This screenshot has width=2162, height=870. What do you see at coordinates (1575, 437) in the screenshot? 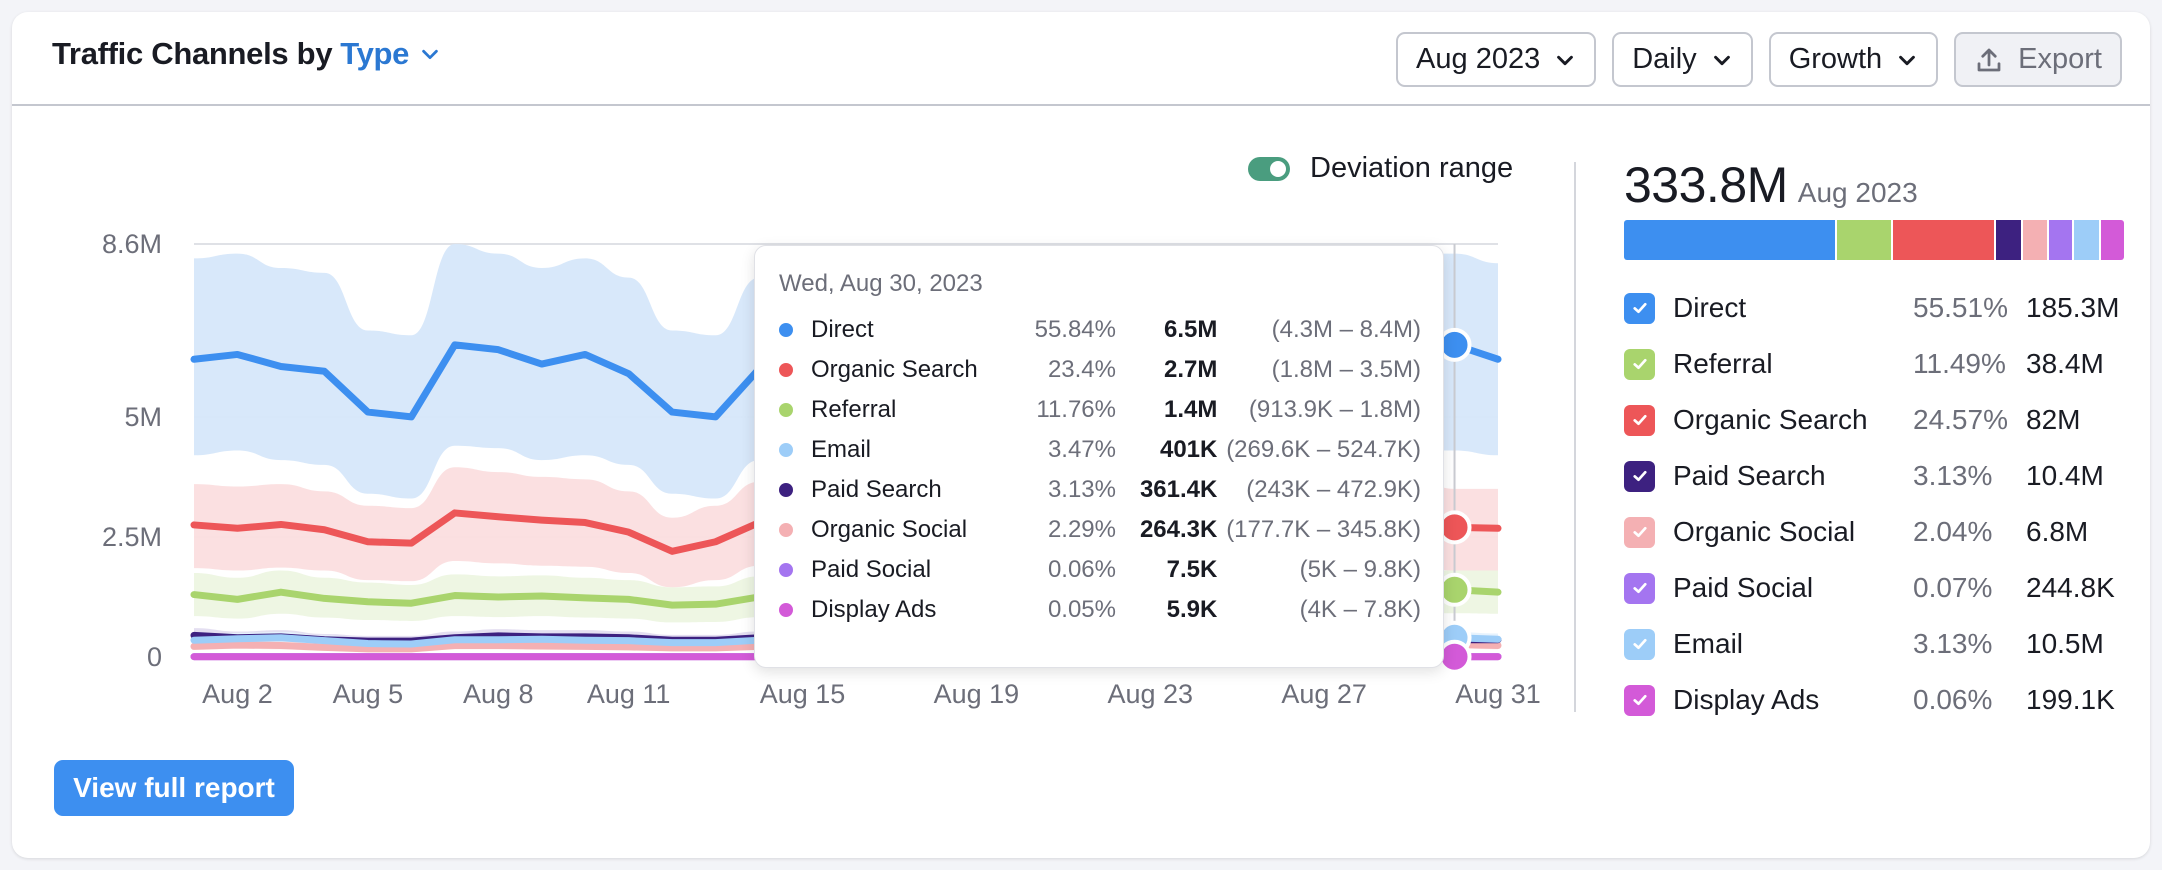
I see `vertical-divider` at bounding box center [1575, 437].